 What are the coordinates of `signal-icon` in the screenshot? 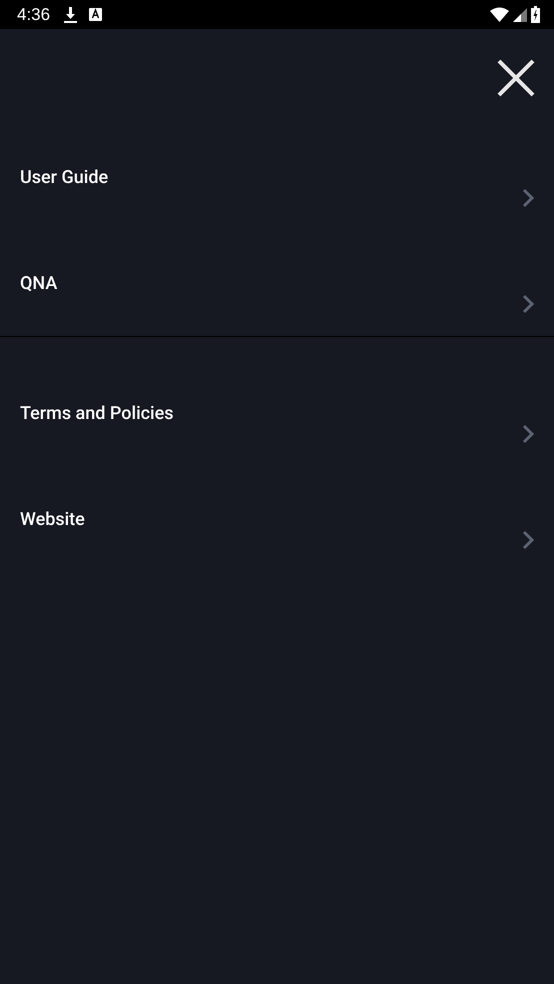 It's located at (520, 15).